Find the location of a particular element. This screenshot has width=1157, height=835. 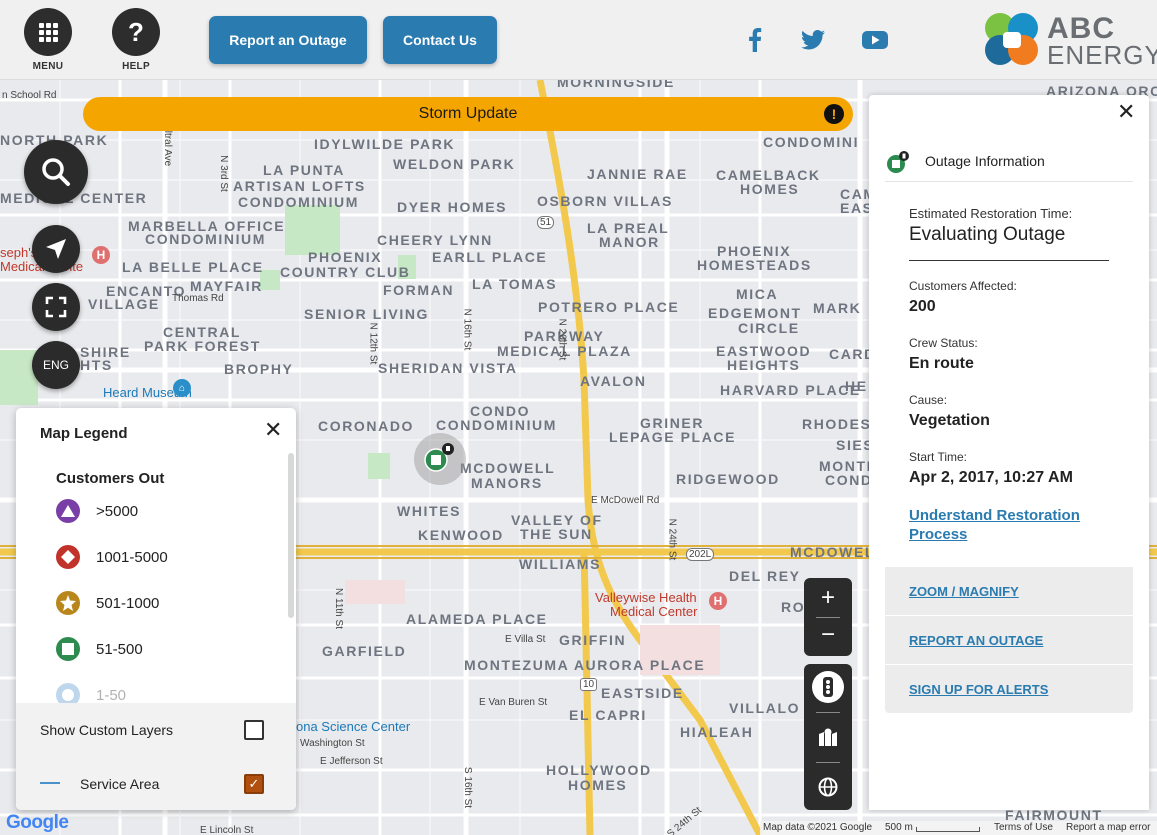

map-label: GARFIELD is located at coordinates (364, 651).